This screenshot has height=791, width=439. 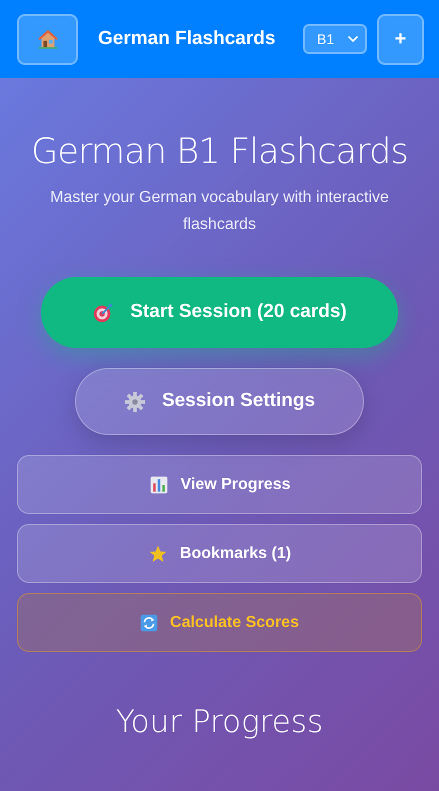 What do you see at coordinates (158, 554) in the screenshot?
I see `star-icon` at bounding box center [158, 554].